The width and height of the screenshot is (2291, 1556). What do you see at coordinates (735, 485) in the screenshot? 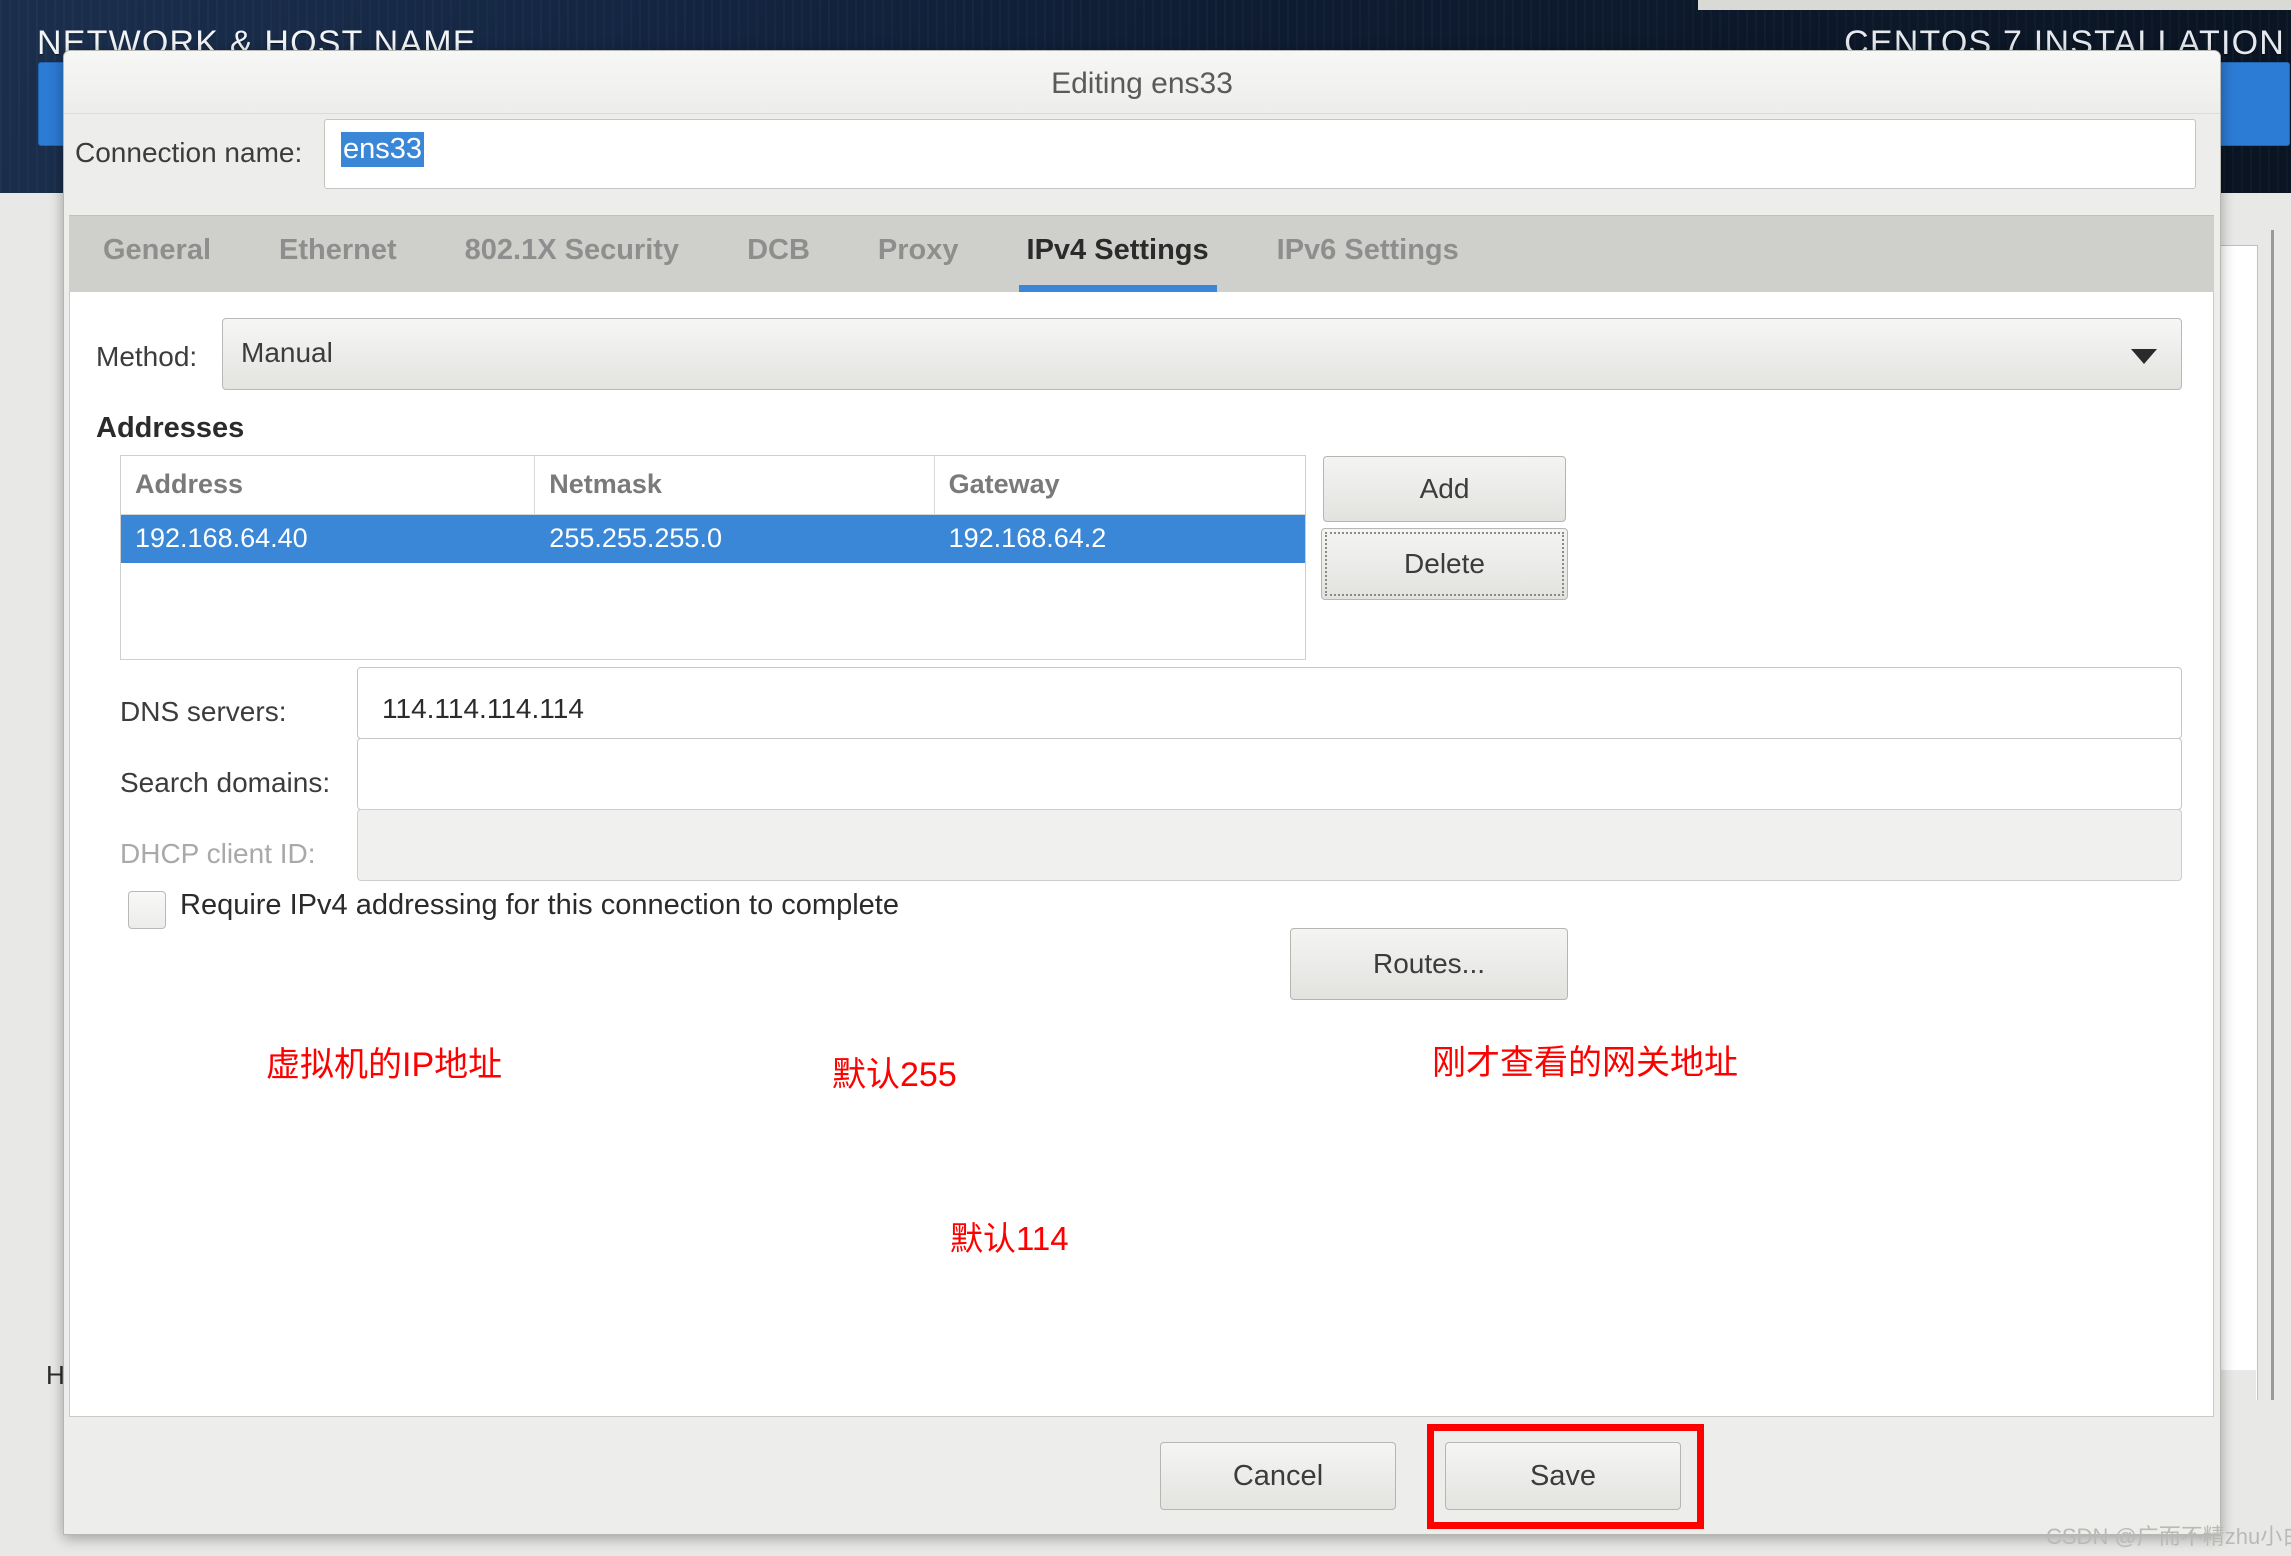
I see `column-header-netmask: Netmask` at bounding box center [735, 485].